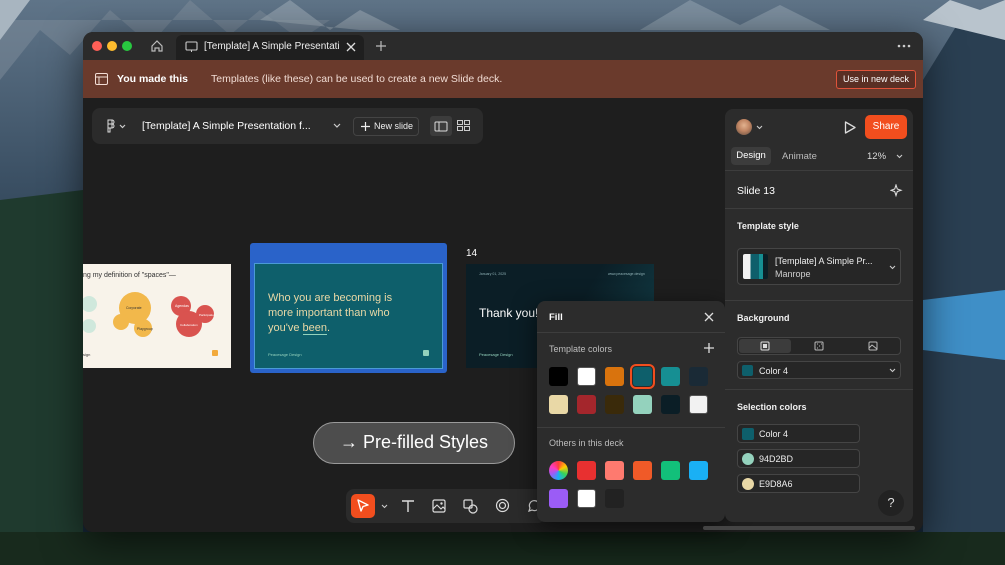 This screenshot has width=1005, height=565. Describe the element at coordinates (509, 313) in the screenshot. I see `slide-14-text: Thank you!` at that location.